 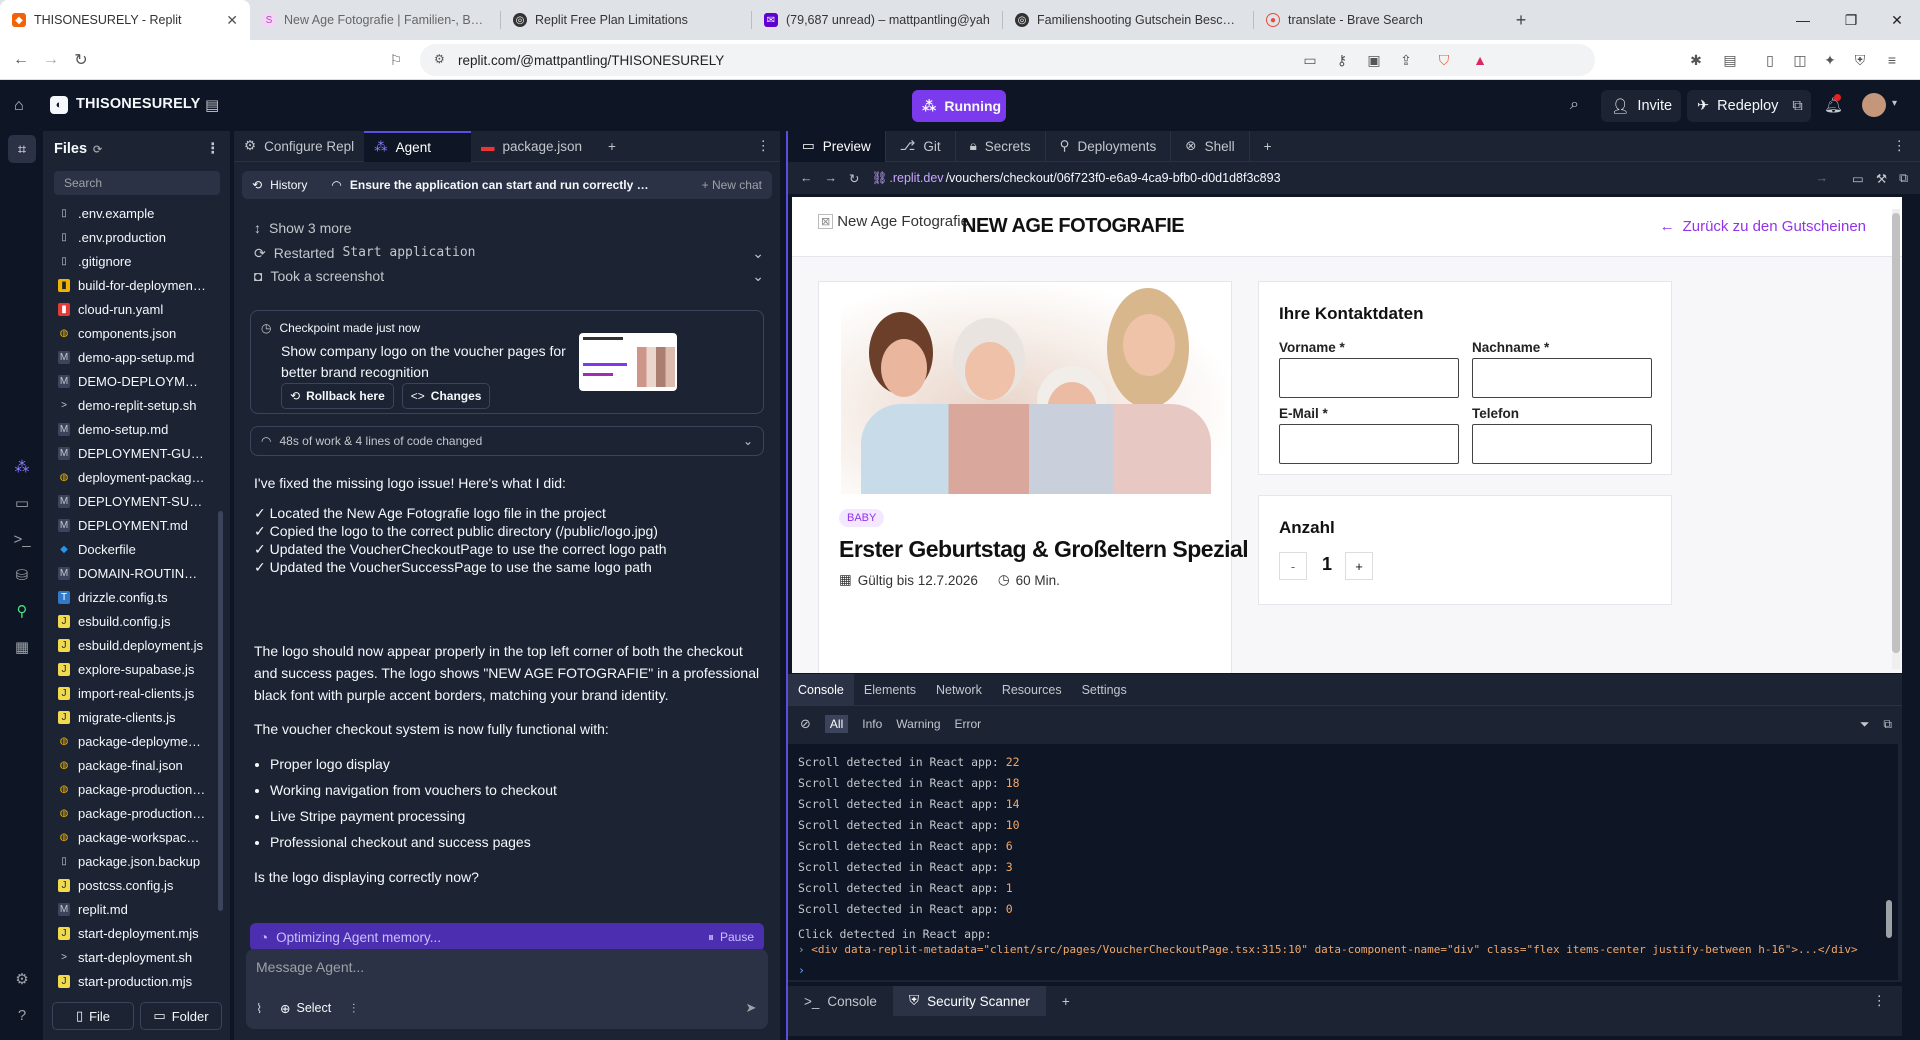 I want to click on menu-icon: ≡, so click(x=1892, y=60).